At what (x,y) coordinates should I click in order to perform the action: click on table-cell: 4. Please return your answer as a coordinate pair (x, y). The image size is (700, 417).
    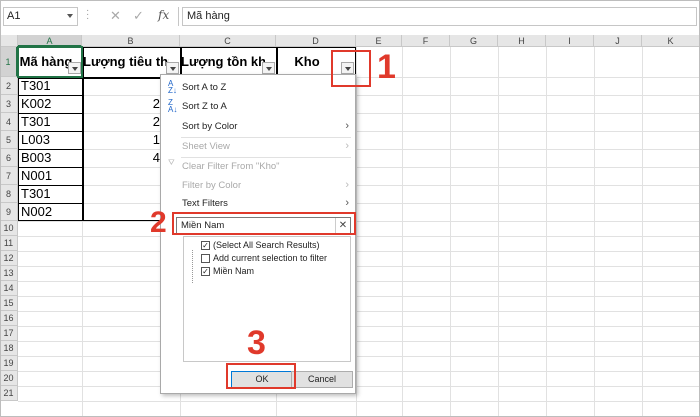
    Looking at the image, I should click on (155, 158).